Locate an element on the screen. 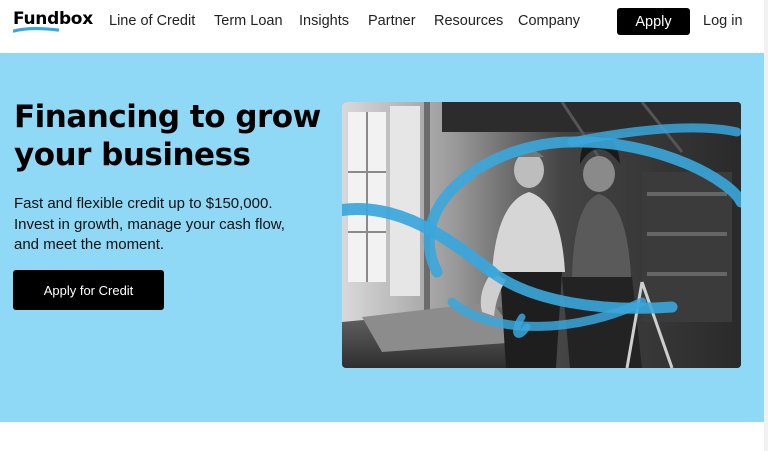 This screenshot has width=768, height=451. apply-for-credit-button: Apply for Credit is located at coordinates (88, 290).